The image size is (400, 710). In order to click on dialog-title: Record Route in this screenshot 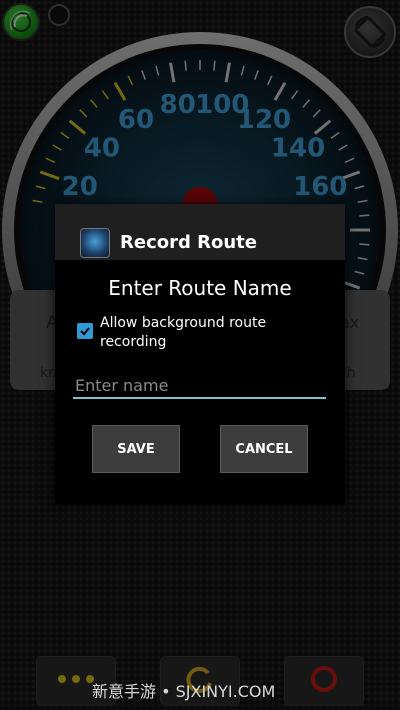, I will do `click(188, 242)`.